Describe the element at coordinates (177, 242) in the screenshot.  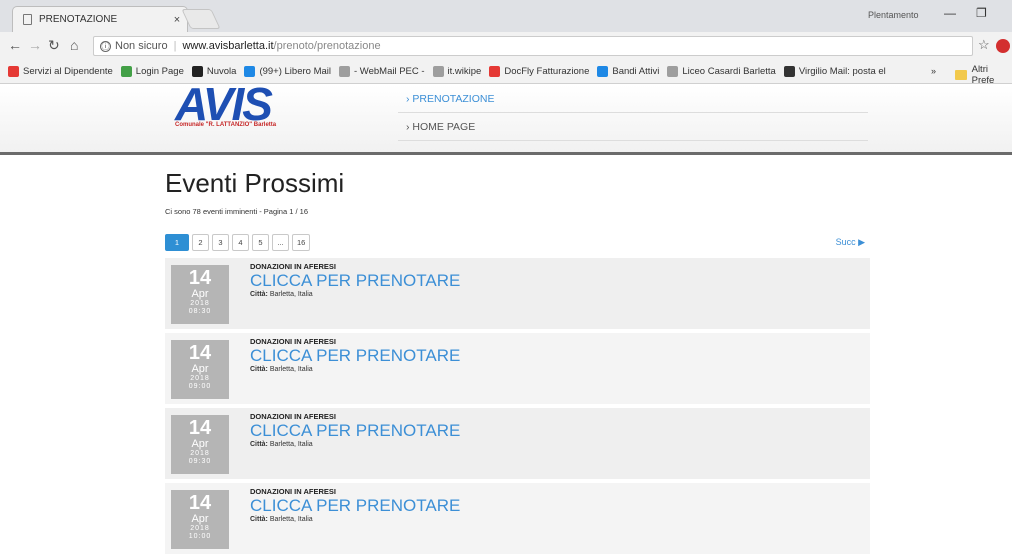
I see `page-button: 1` at that location.